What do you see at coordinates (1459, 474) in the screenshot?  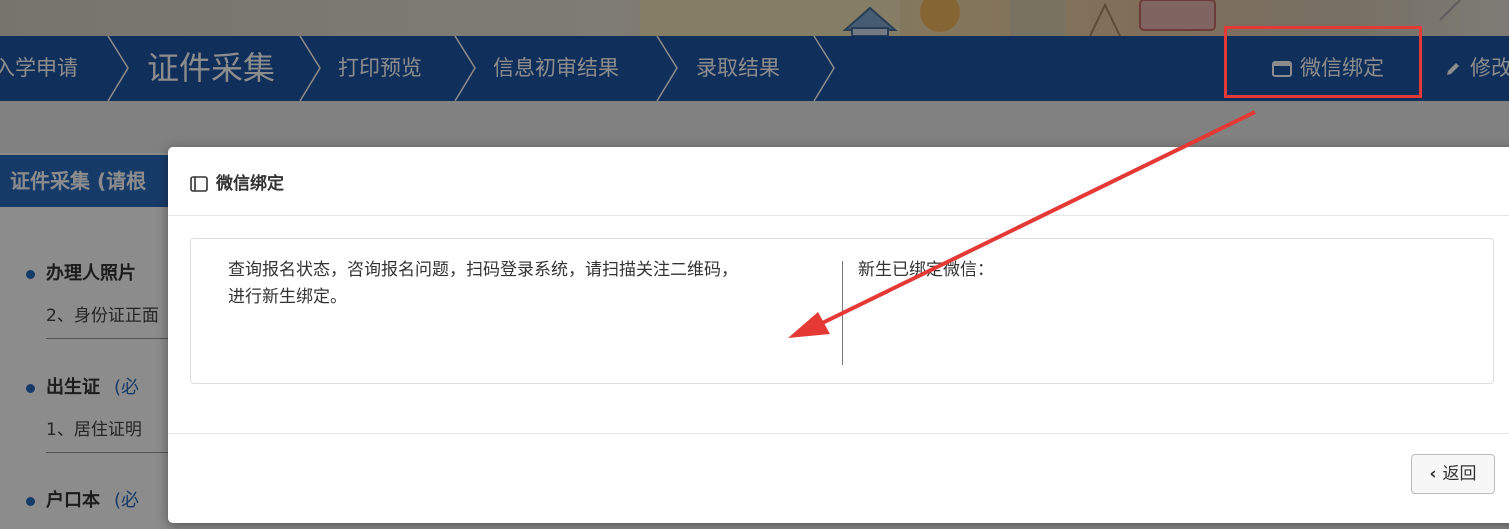 I see `back-label: 返回` at bounding box center [1459, 474].